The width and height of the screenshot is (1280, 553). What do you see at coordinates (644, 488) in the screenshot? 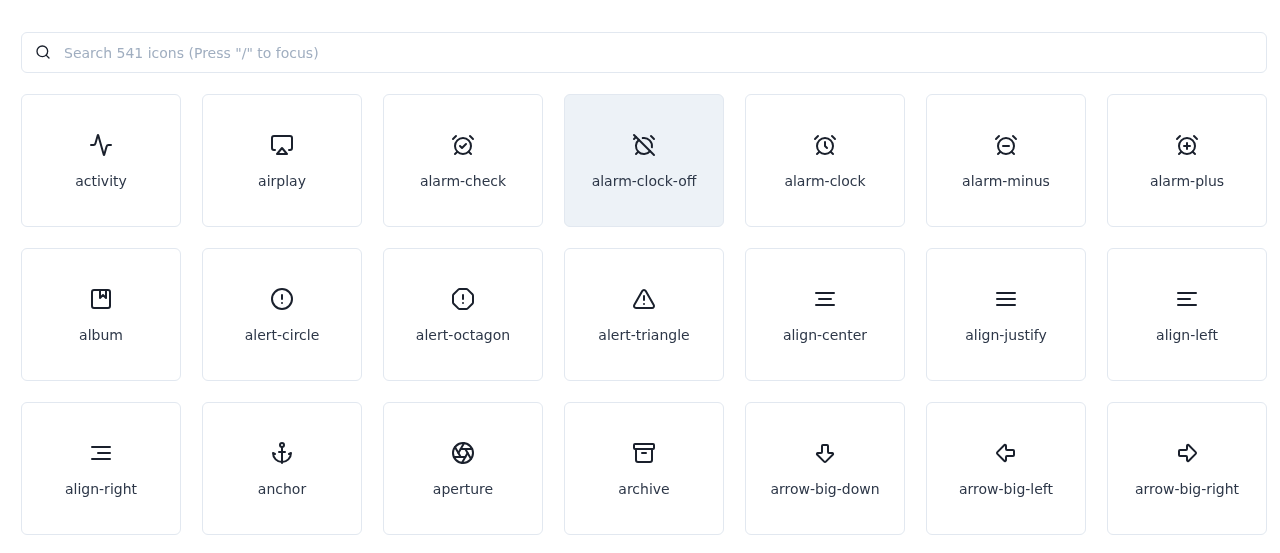
I see `icon-label: archive` at bounding box center [644, 488].